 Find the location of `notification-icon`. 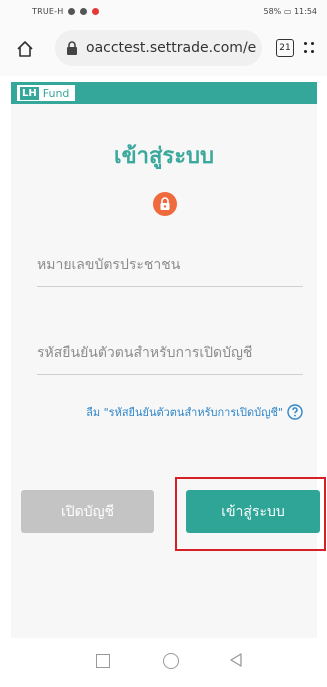

notification-icon is located at coordinates (83, 11).